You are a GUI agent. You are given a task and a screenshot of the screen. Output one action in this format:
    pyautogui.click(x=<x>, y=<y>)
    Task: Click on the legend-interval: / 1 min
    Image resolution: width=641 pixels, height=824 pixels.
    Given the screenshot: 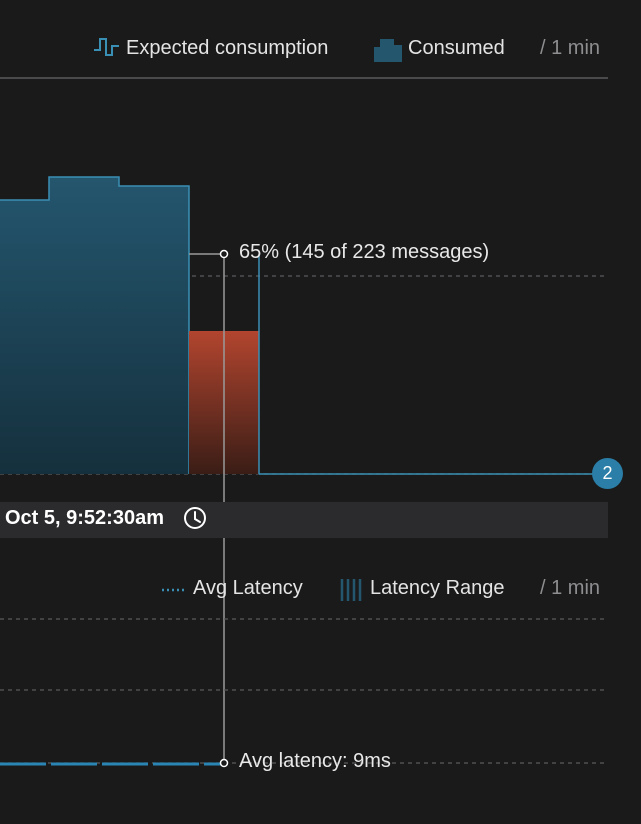 What is the action you would take?
    pyautogui.click(x=570, y=48)
    